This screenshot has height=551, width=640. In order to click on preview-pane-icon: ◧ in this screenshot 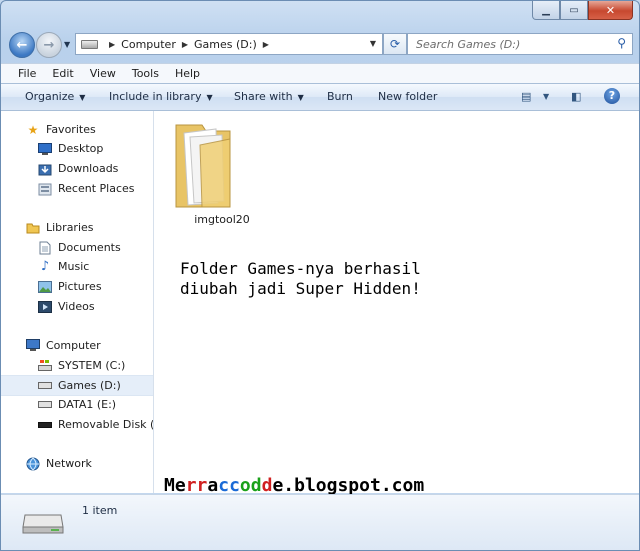, I will do `click(576, 96)`.